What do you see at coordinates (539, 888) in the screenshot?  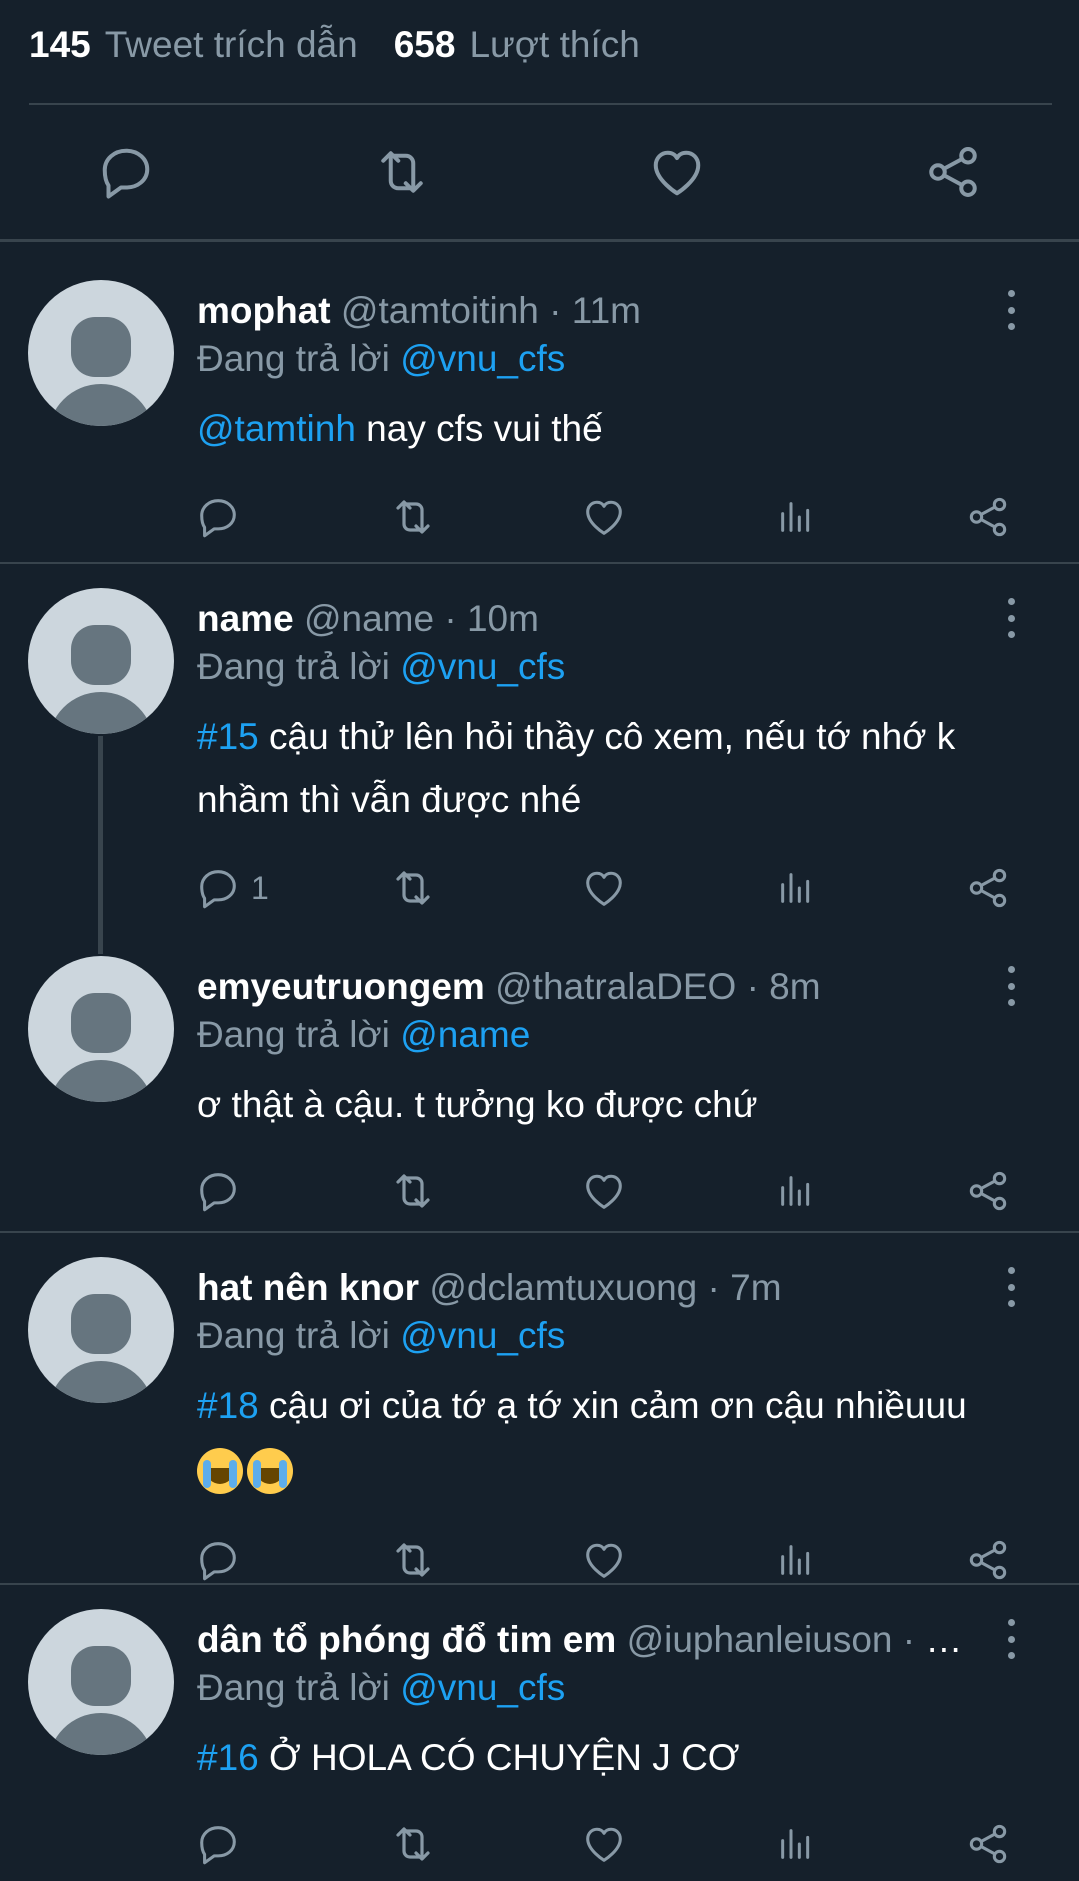 I see `tweet-actions: 1` at bounding box center [539, 888].